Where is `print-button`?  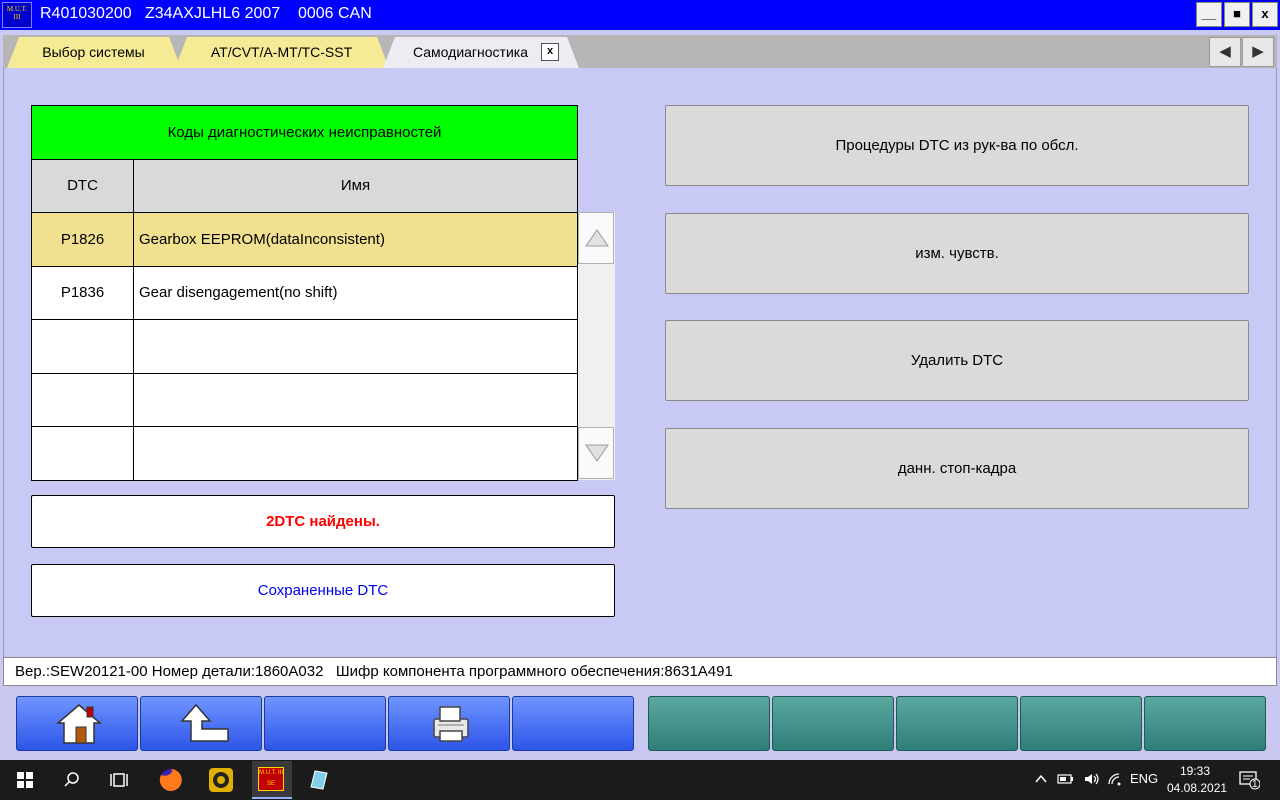
print-button is located at coordinates (449, 723).